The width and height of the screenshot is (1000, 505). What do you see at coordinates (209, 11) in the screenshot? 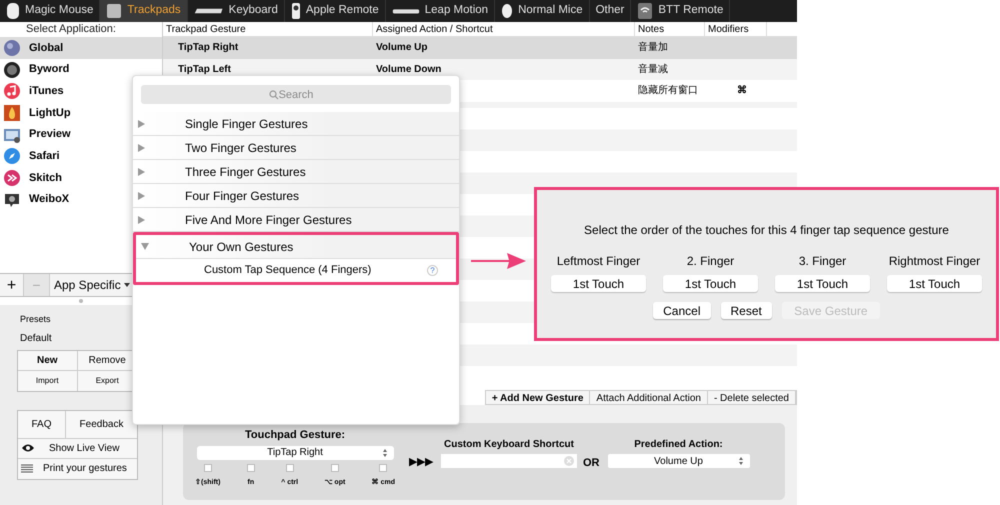
I see `keyboard-icon` at bounding box center [209, 11].